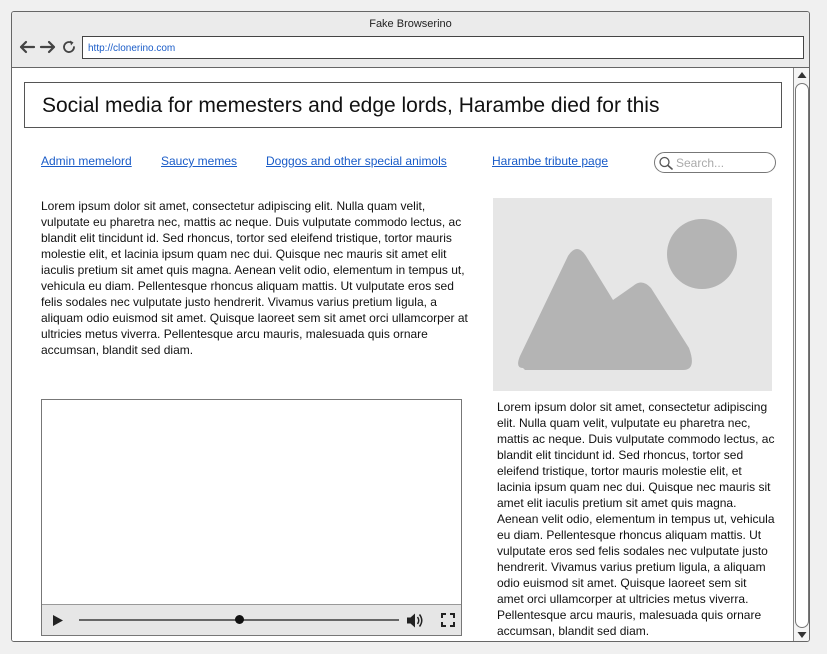  What do you see at coordinates (550, 161) in the screenshot?
I see `nav-link-harambe-tribute: Harambe tribute page` at bounding box center [550, 161].